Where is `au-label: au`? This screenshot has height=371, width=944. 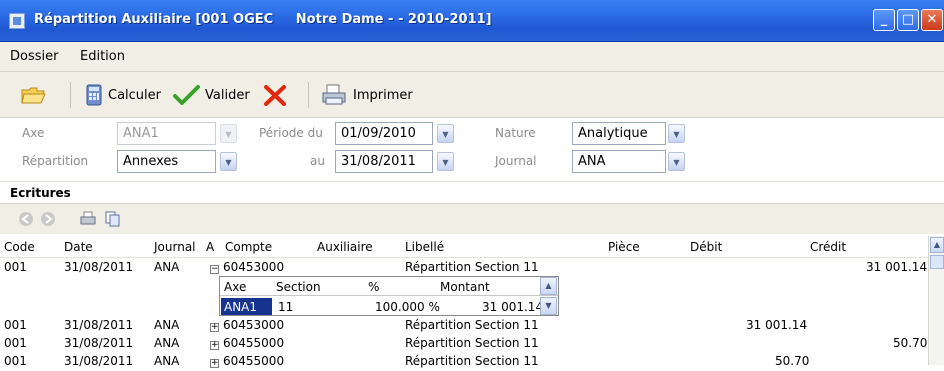 au-label: au is located at coordinates (317, 161).